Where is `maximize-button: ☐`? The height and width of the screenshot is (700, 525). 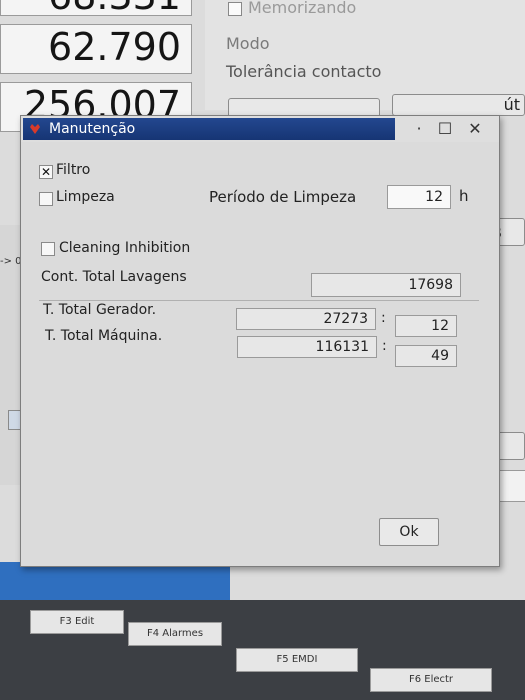 maximize-button: ☐ is located at coordinates (445, 129).